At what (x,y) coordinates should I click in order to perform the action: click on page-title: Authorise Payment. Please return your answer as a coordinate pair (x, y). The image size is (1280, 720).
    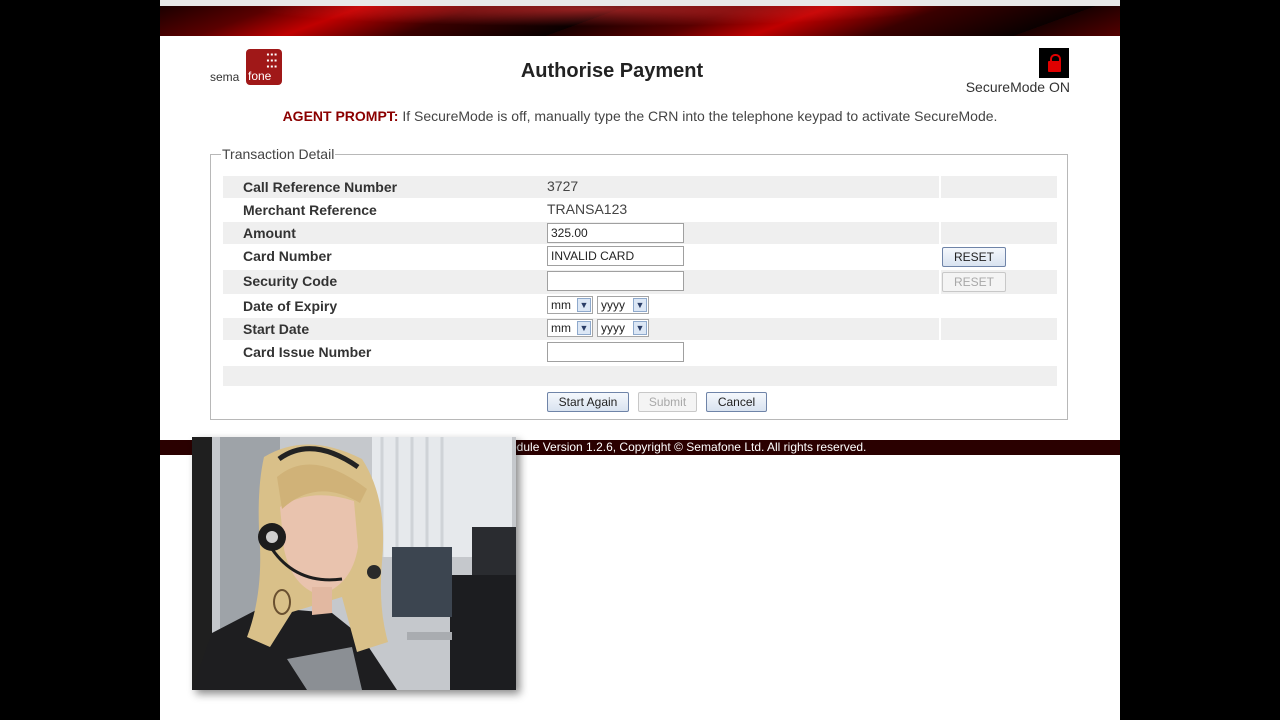
    Looking at the image, I should click on (612, 71).